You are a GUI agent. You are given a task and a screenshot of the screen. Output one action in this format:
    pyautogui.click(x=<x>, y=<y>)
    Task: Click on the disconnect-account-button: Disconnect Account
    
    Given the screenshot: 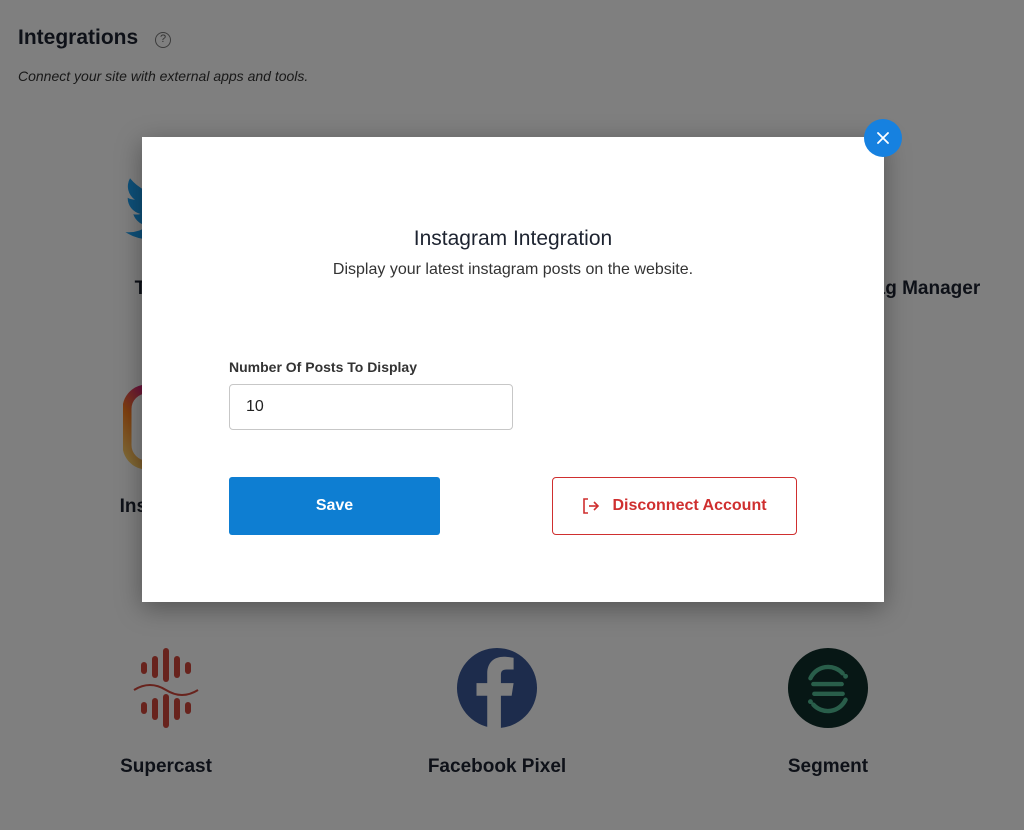 What is the action you would take?
    pyautogui.click(x=674, y=506)
    